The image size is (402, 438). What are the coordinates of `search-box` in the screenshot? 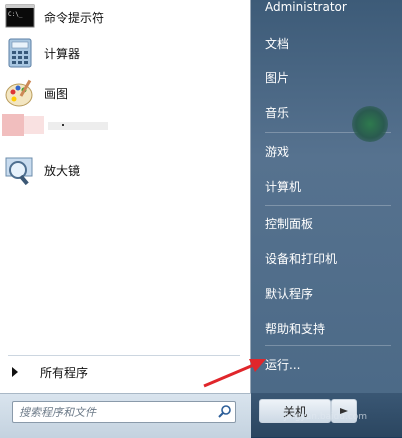 It's located at (124, 412).